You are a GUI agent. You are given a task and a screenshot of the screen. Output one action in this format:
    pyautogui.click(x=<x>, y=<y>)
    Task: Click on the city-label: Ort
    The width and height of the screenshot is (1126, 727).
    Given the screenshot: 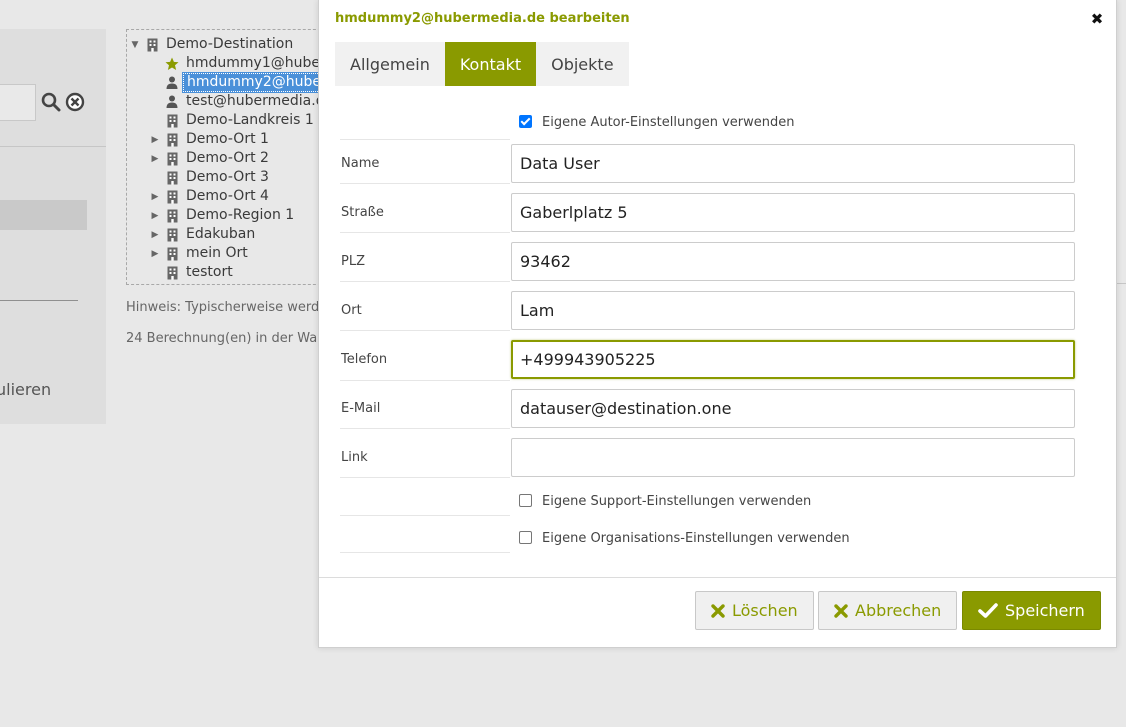 What is the action you would take?
    pyautogui.click(x=425, y=311)
    